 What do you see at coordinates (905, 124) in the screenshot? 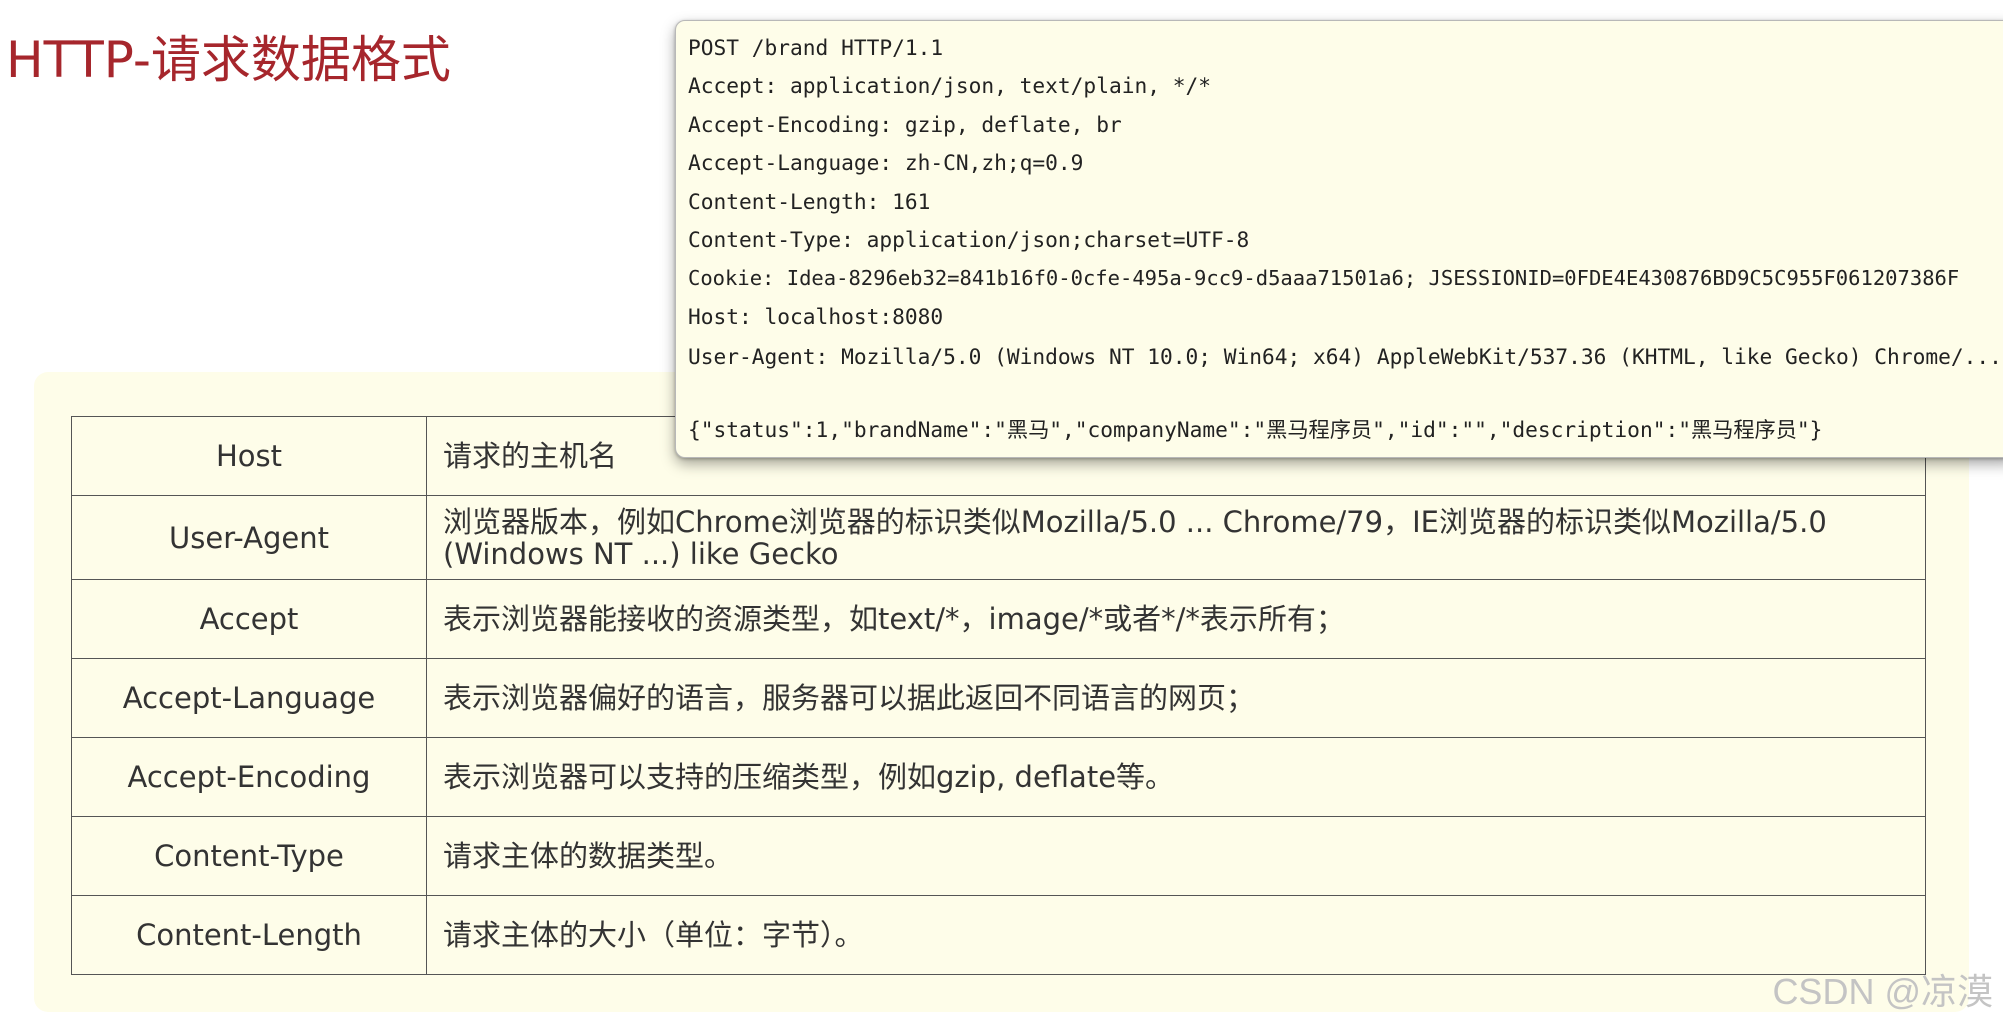
I see `request-header-line: Accept-Encoding: gzip, deflate, br` at bounding box center [905, 124].